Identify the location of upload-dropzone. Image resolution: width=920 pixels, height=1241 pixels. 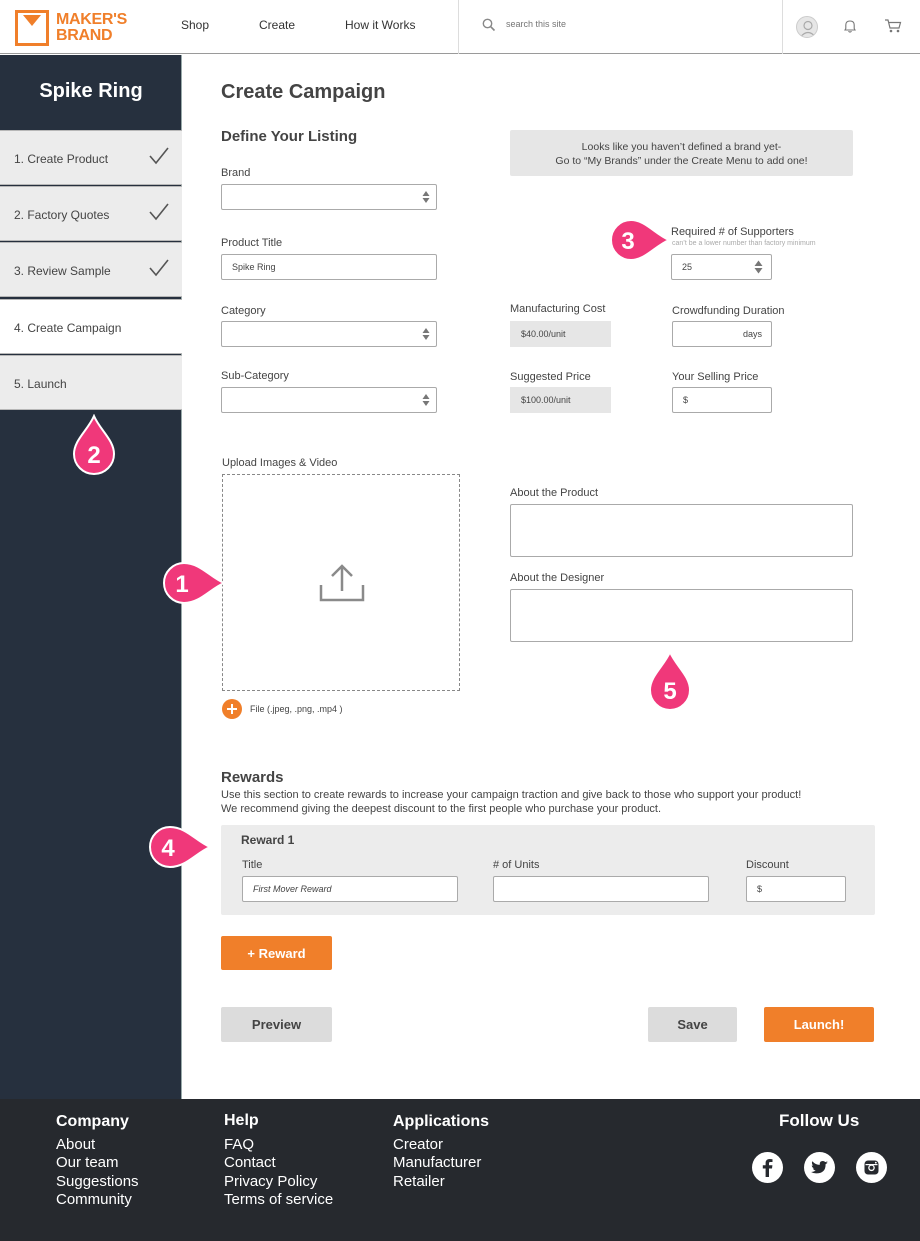
(341, 582).